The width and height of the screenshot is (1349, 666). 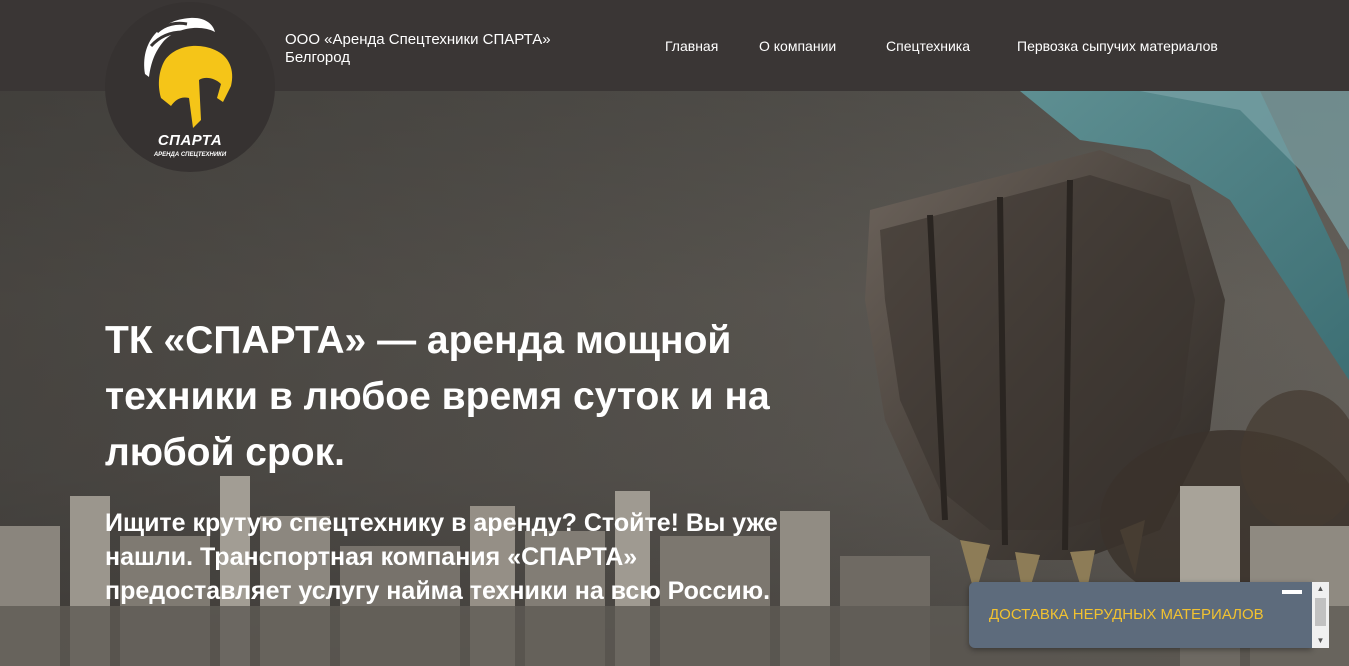 I want to click on minimize-icon, so click(x=1292, y=592).